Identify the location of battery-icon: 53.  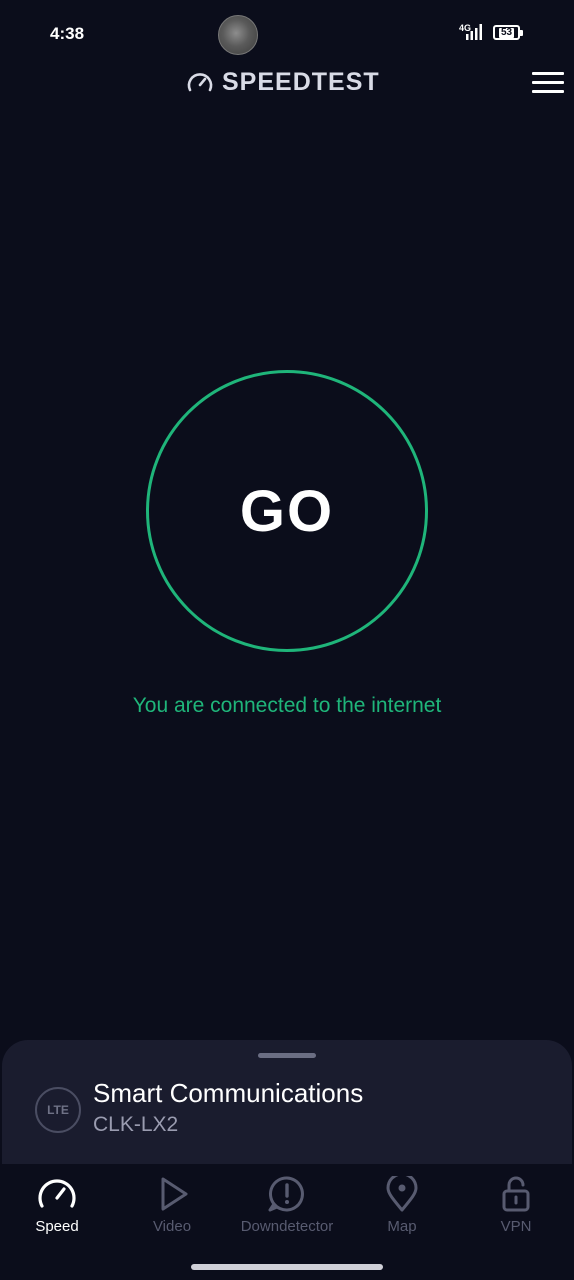
(508, 32).